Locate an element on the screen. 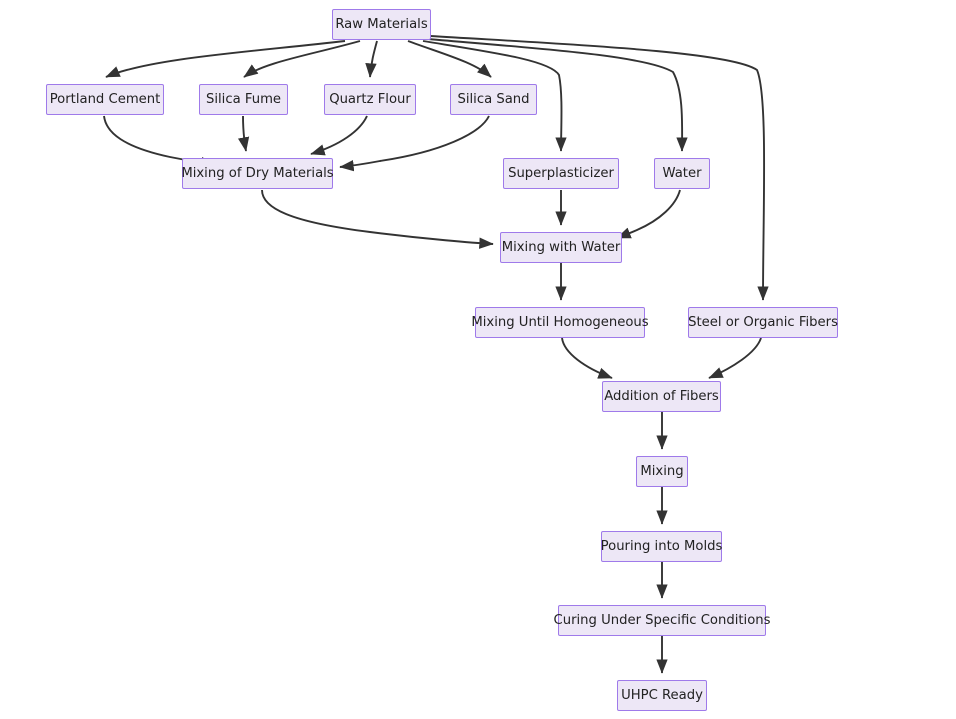  edge-fibers-to-addition_fibers is located at coordinates (735, 358).